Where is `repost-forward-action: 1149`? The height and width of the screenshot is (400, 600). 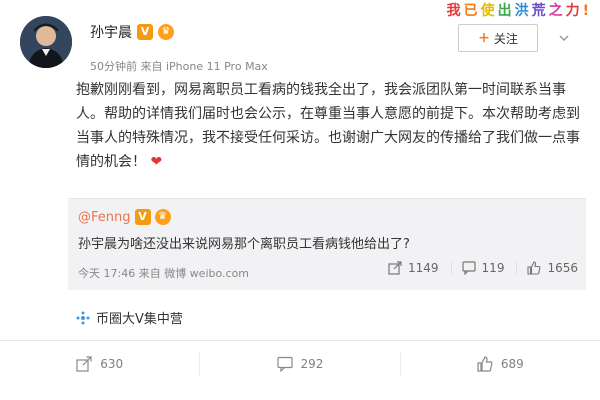
repost-forward-action: 1149 is located at coordinates (408, 268).